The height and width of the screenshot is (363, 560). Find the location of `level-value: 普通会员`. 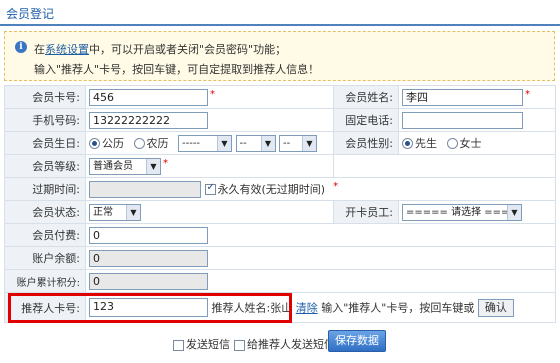

level-value: 普通会员 is located at coordinates (113, 166).